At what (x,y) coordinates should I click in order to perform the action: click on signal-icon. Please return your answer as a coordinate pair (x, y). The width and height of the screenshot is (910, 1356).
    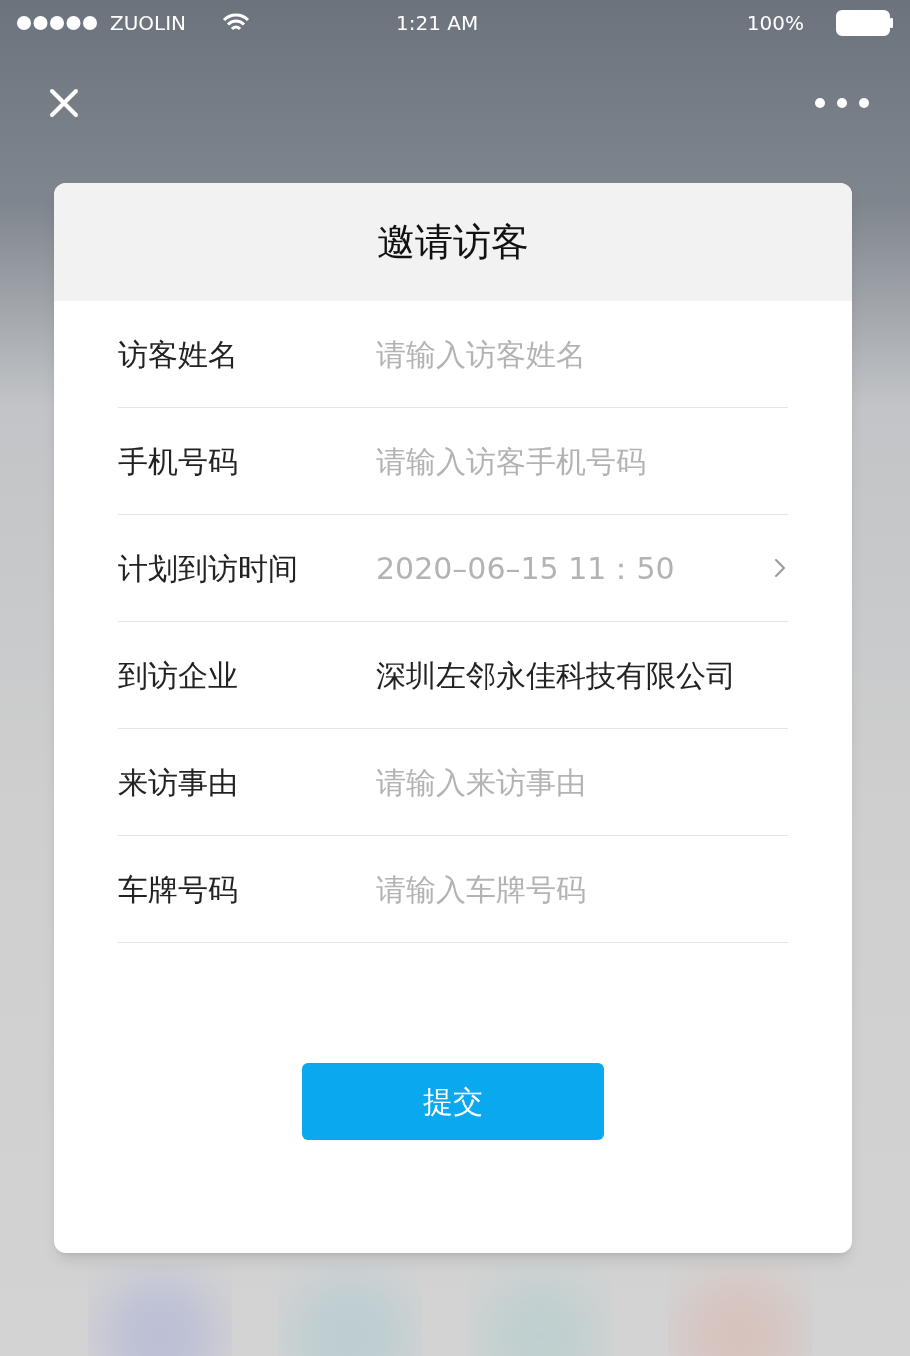
    Looking at the image, I should click on (57, 22).